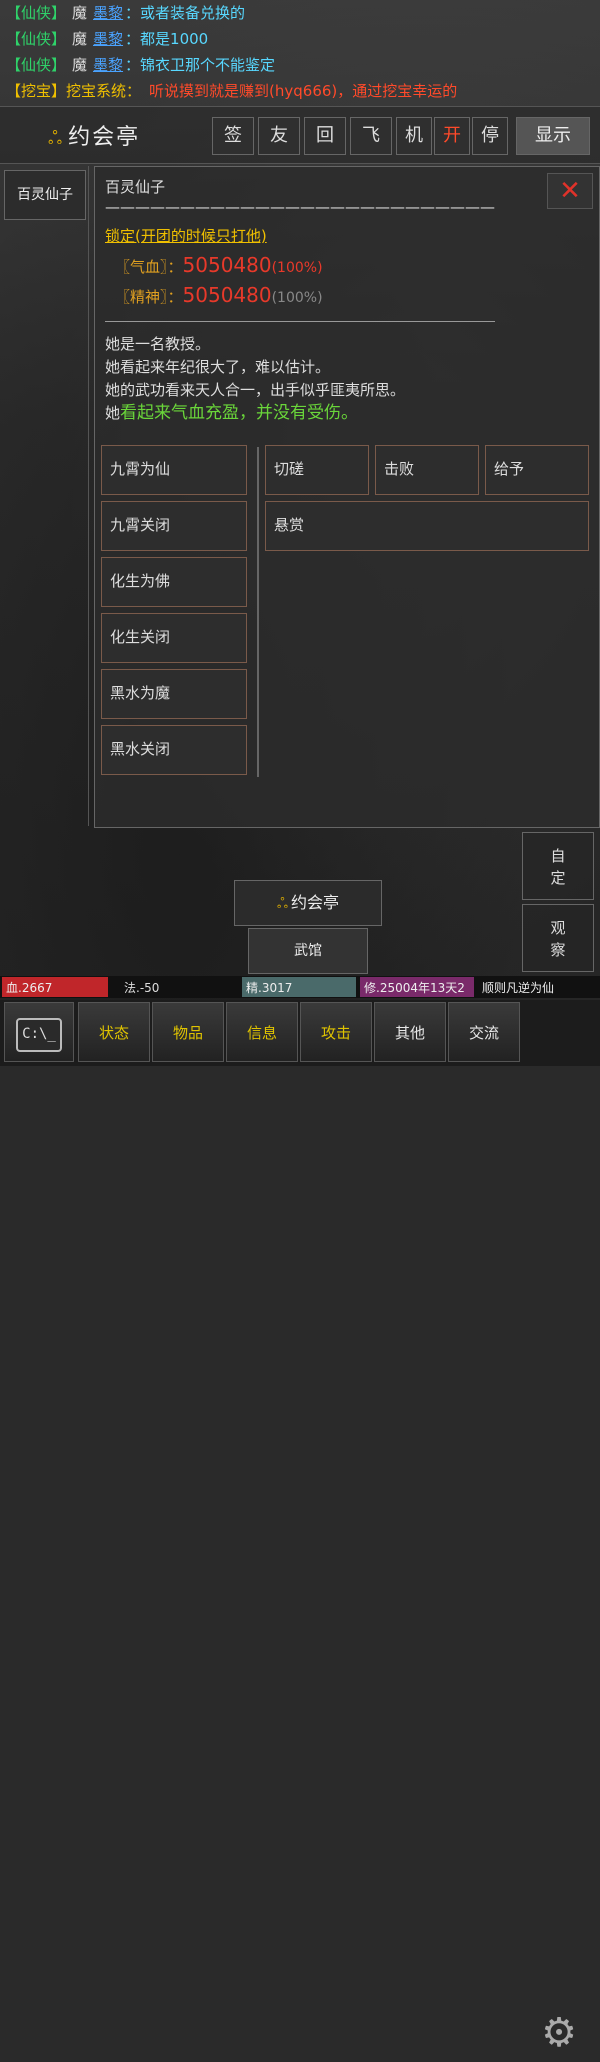  I want to click on action-button: 黑水为魔, so click(174, 694).